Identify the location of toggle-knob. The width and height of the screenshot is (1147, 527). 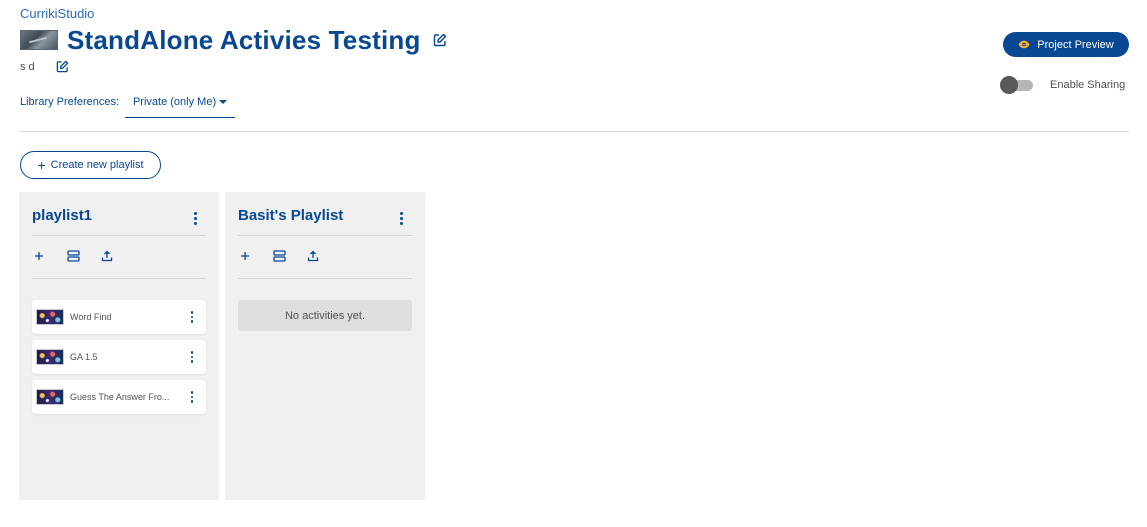
(1009, 85).